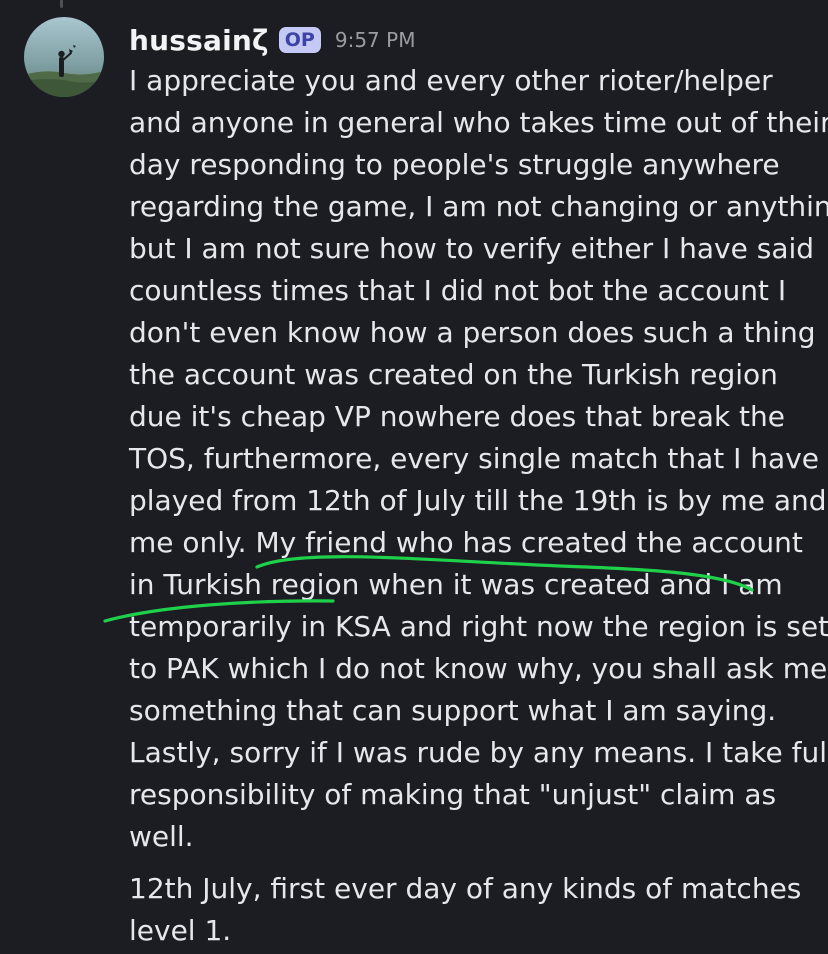 The height and width of the screenshot is (954, 828). Describe the element at coordinates (199, 40) in the screenshot. I see `author-username: hussainζ` at that location.